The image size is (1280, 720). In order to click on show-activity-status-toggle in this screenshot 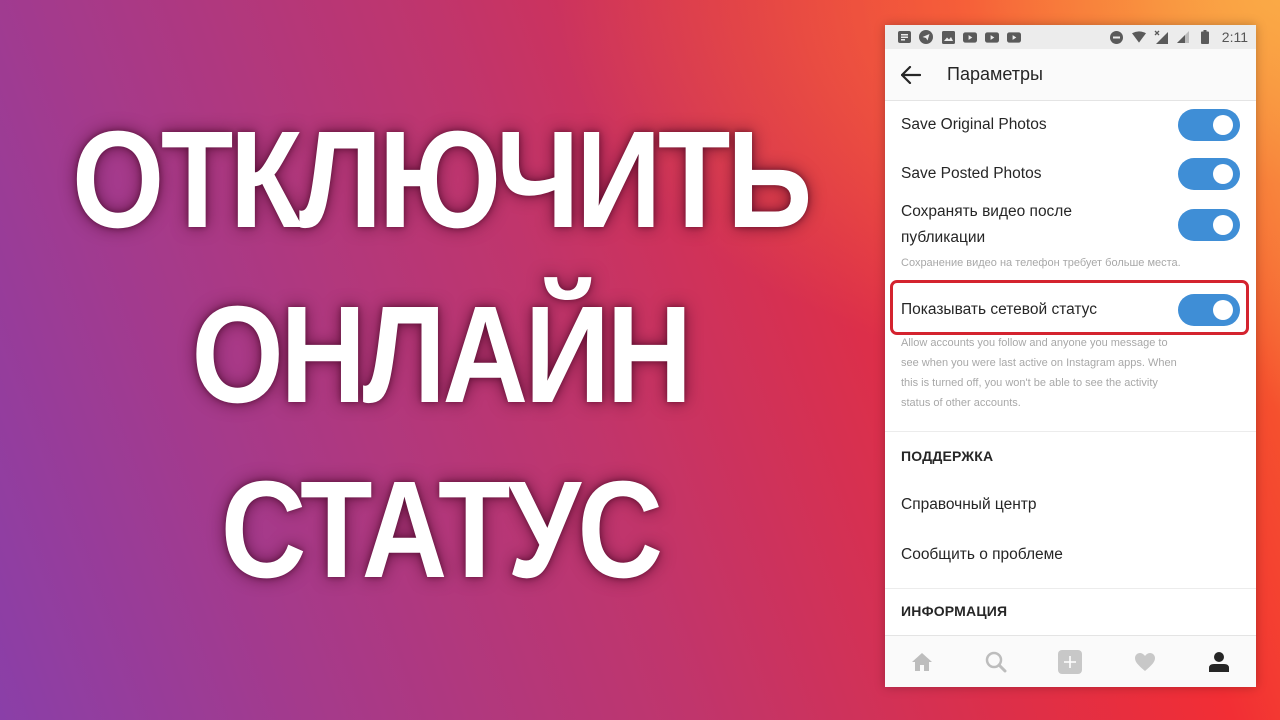, I will do `click(1209, 310)`.